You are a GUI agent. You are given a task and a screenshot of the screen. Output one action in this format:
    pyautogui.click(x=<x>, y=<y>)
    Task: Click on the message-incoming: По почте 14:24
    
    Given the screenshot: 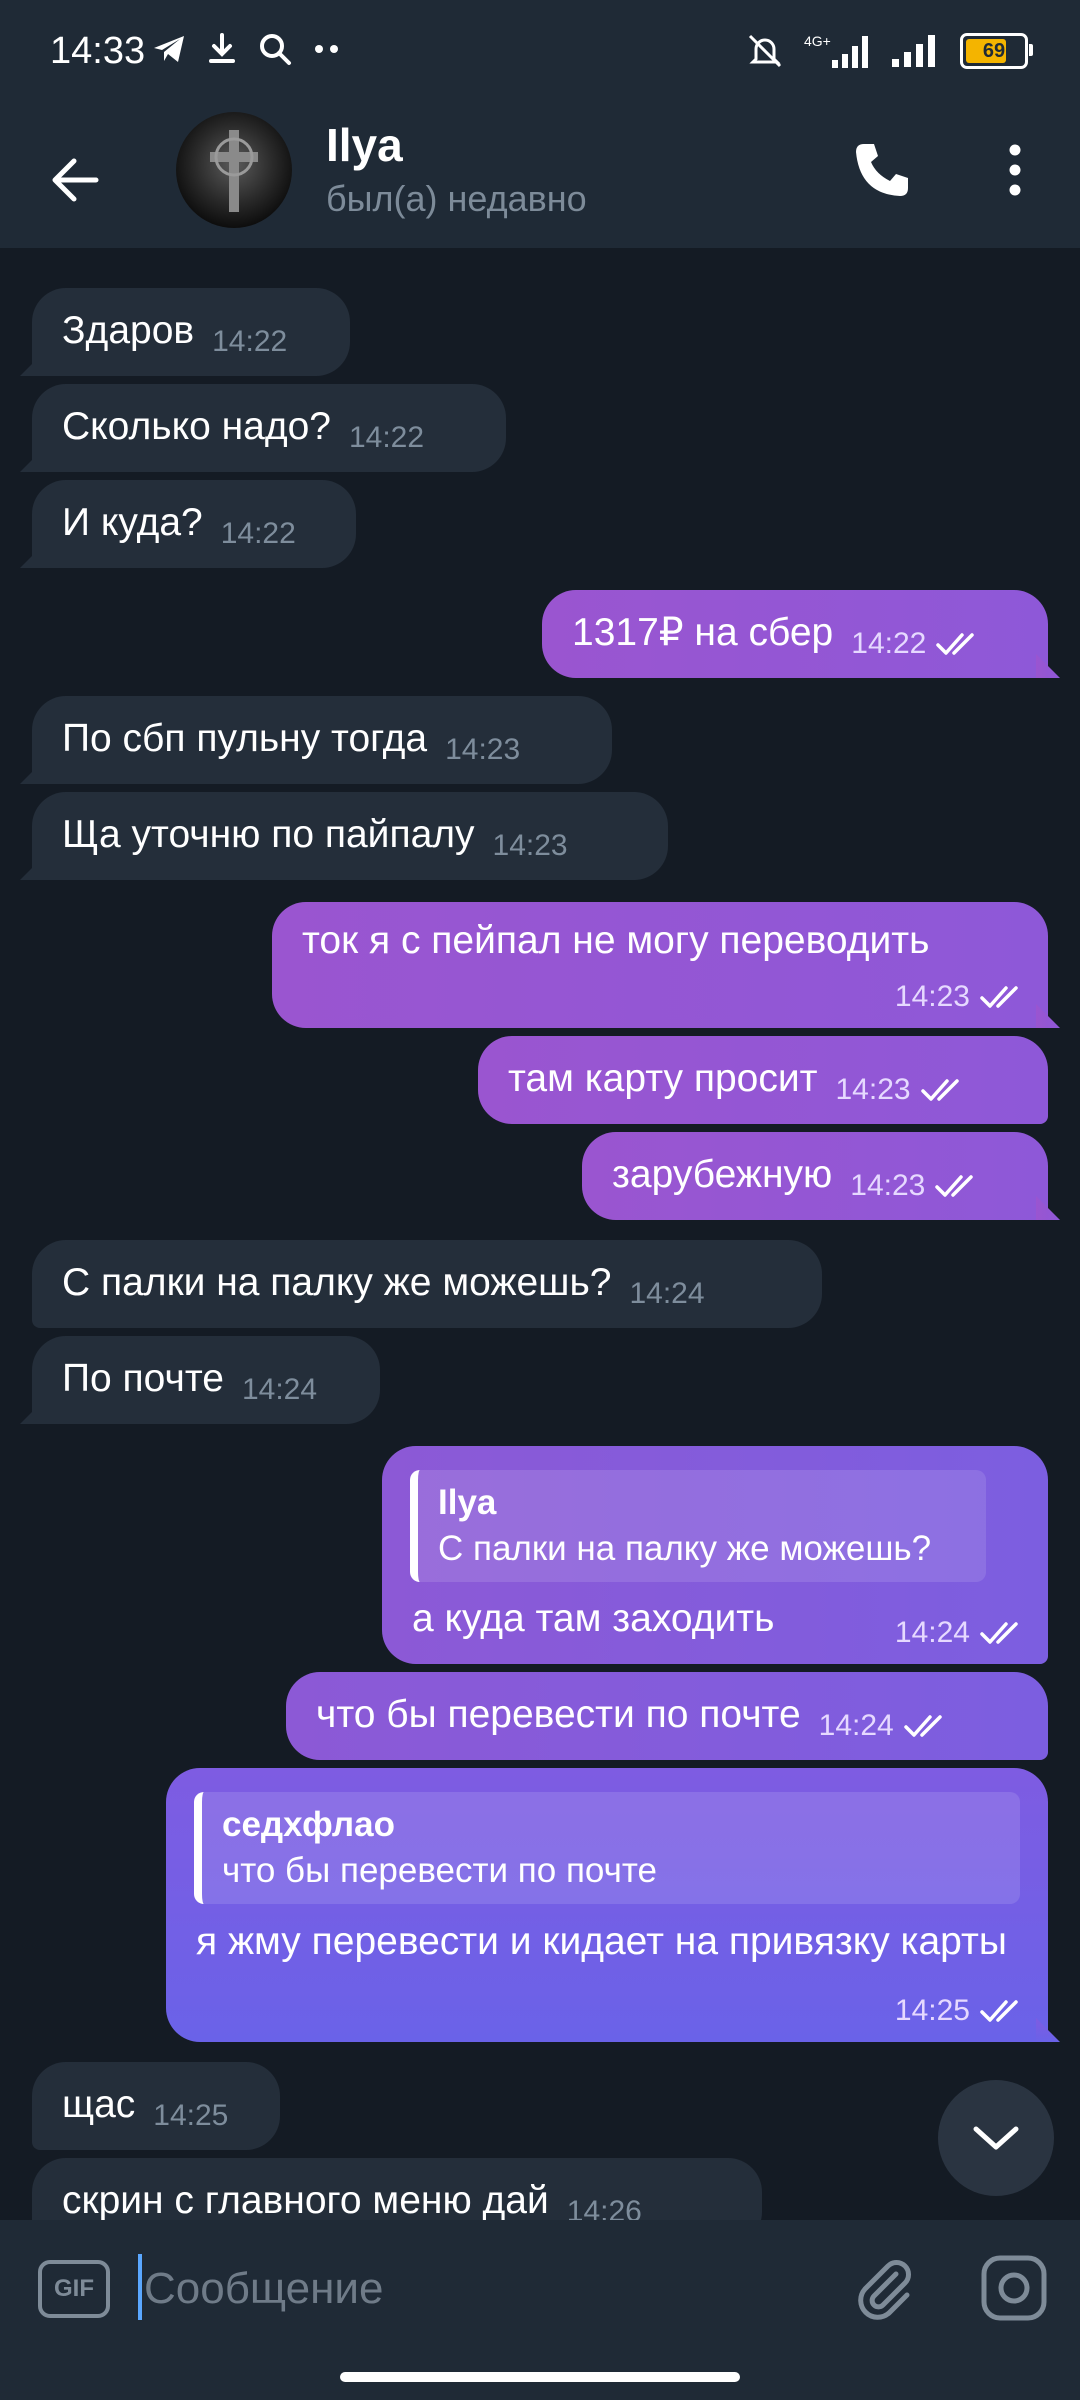 What is the action you would take?
    pyautogui.click(x=206, y=1380)
    